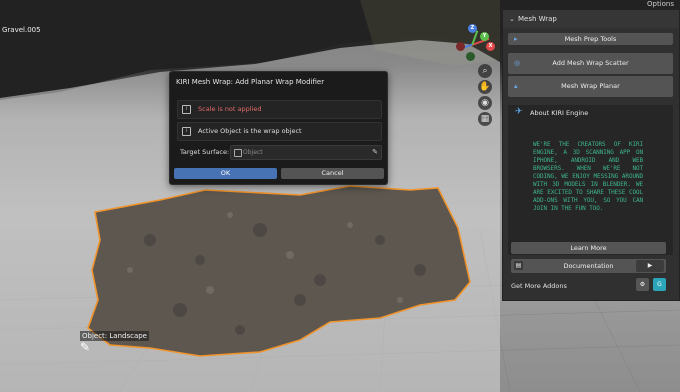 The width and height of the screenshot is (680, 392). Describe the element at coordinates (490, 46) in the screenshot. I see `gizmo-x-axis: X` at that location.